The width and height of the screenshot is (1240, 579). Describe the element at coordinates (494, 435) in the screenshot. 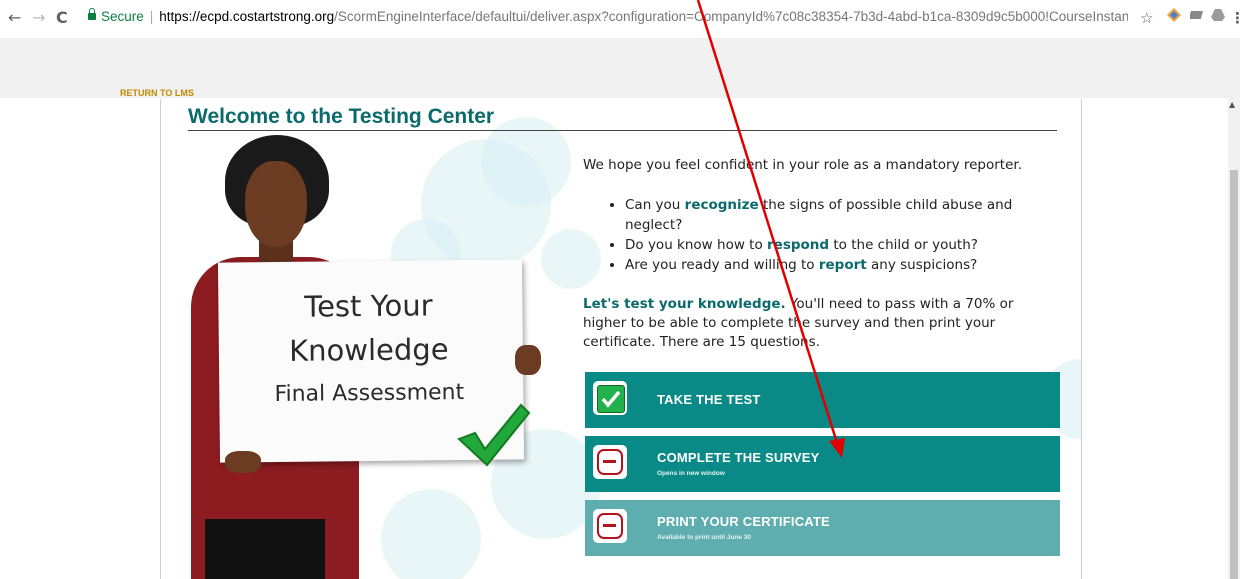

I see `green-checkmark-icon` at that location.